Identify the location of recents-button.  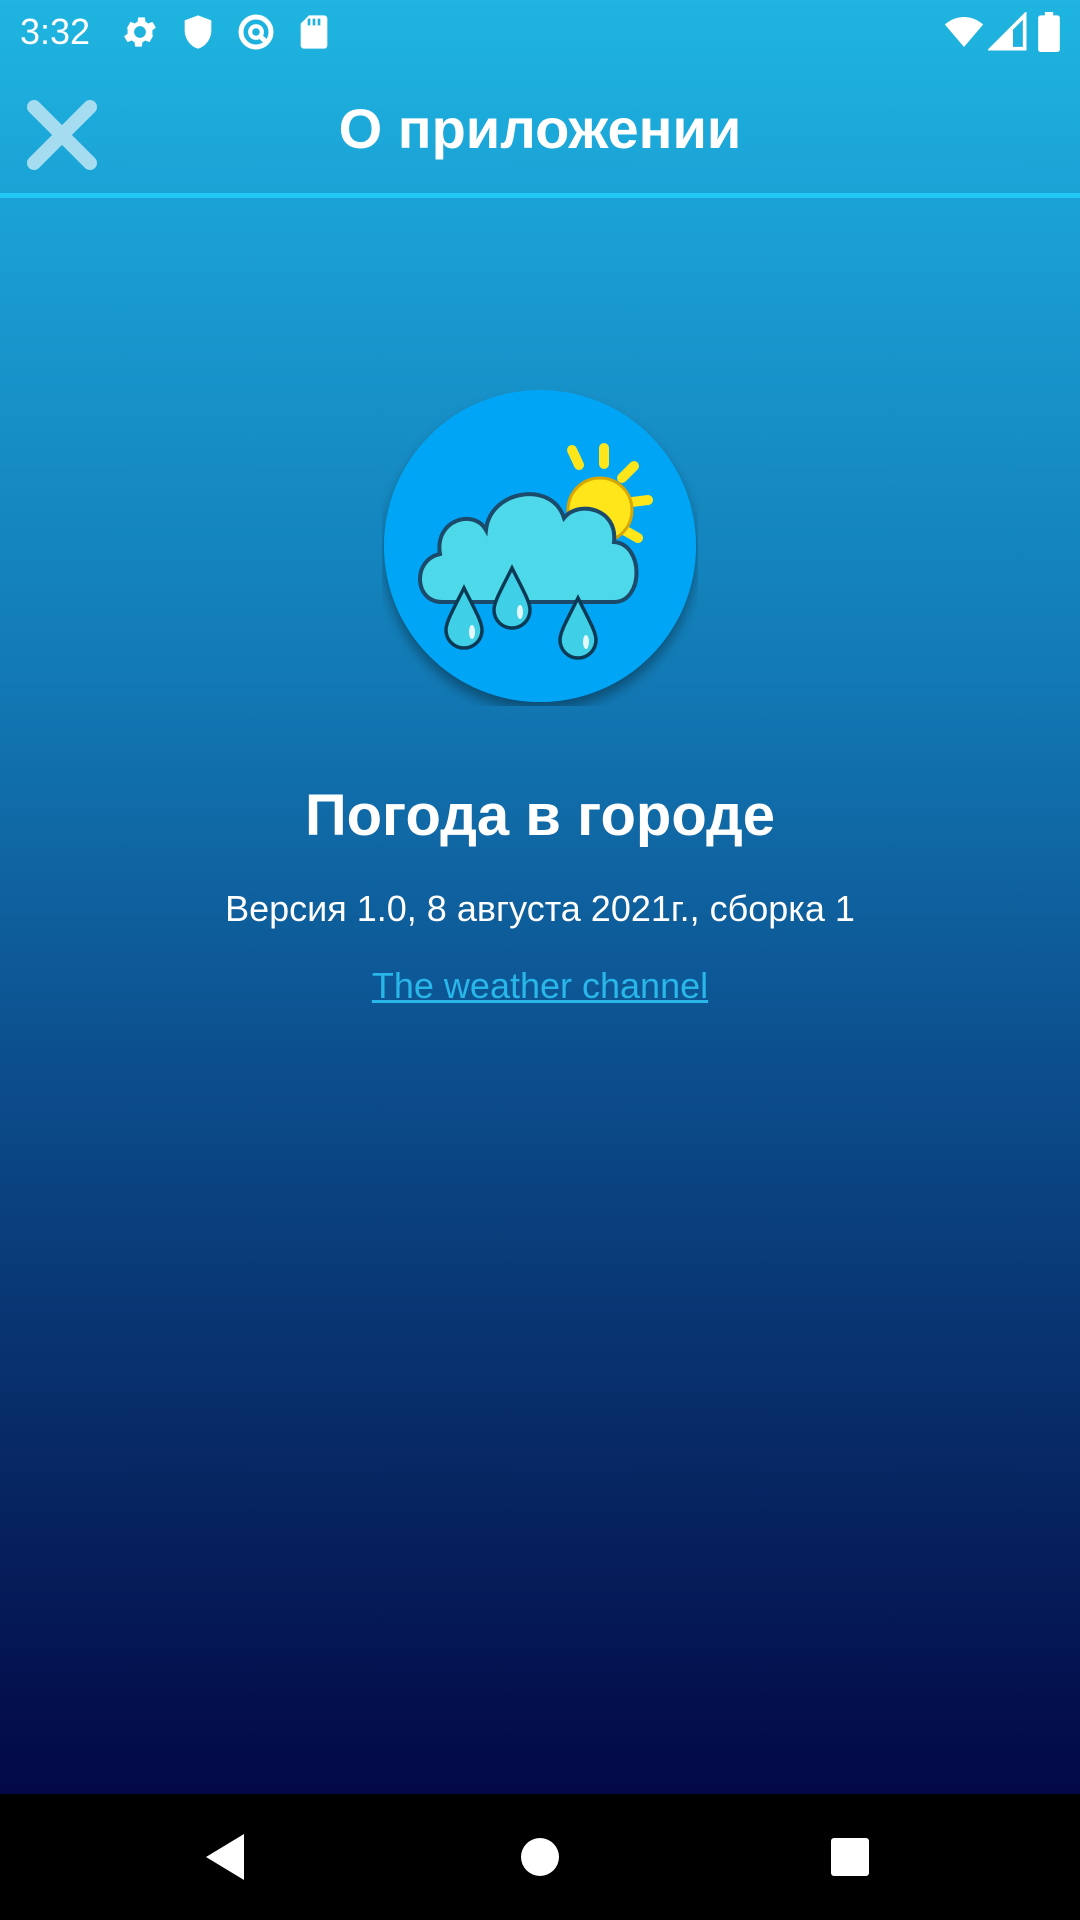
(850, 1857).